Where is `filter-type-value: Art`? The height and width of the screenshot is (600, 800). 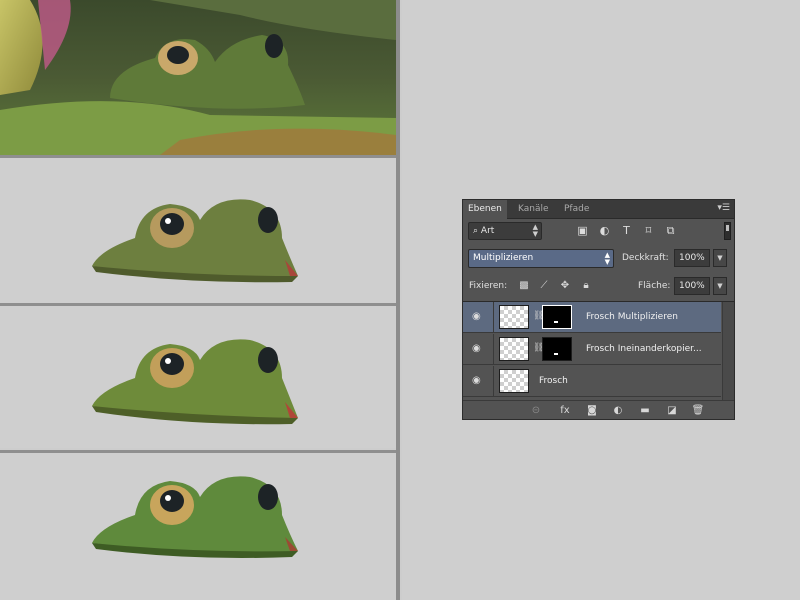
filter-type-value: Art is located at coordinates (487, 231).